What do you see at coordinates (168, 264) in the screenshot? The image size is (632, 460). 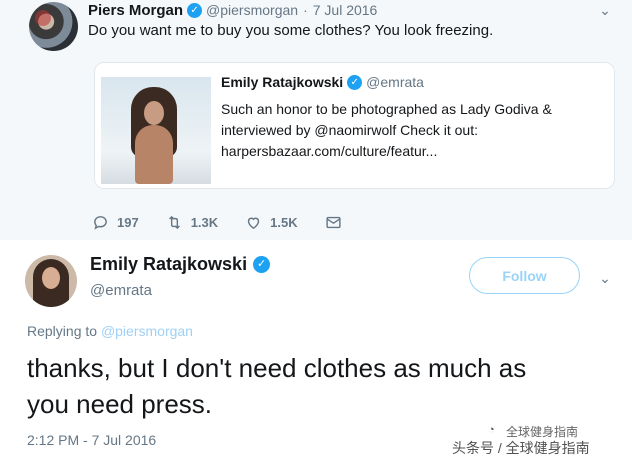 I see `reply-author-name: Emily Ratajkowski` at bounding box center [168, 264].